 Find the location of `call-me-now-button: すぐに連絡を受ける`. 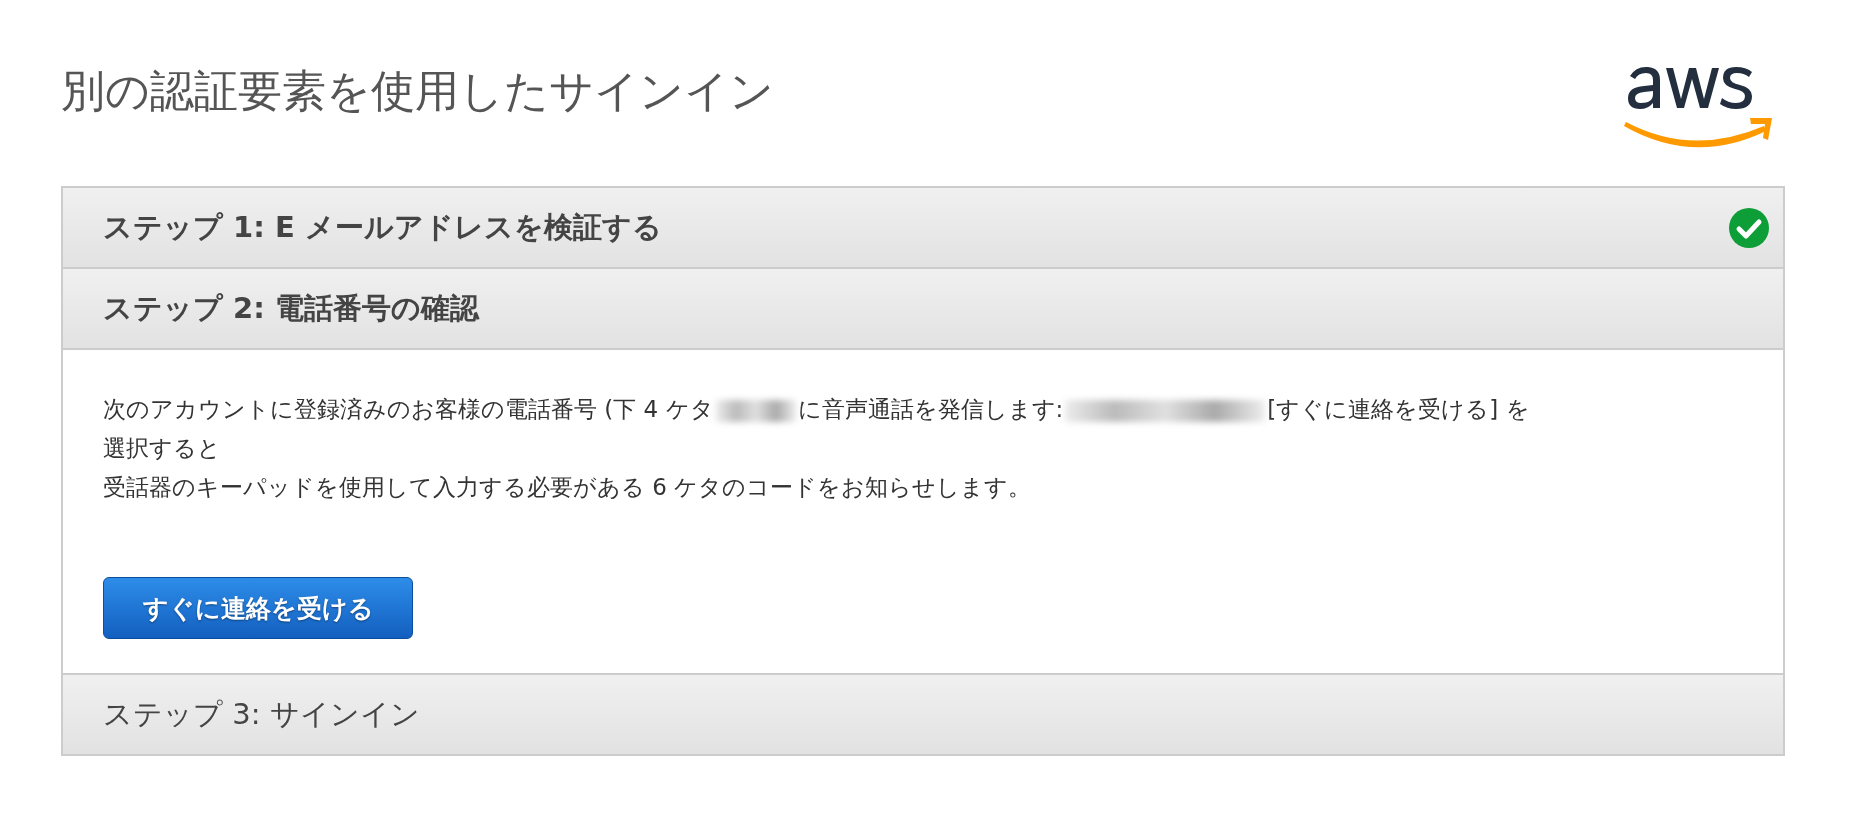

call-me-now-button: すぐに連絡を受ける is located at coordinates (258, 608).